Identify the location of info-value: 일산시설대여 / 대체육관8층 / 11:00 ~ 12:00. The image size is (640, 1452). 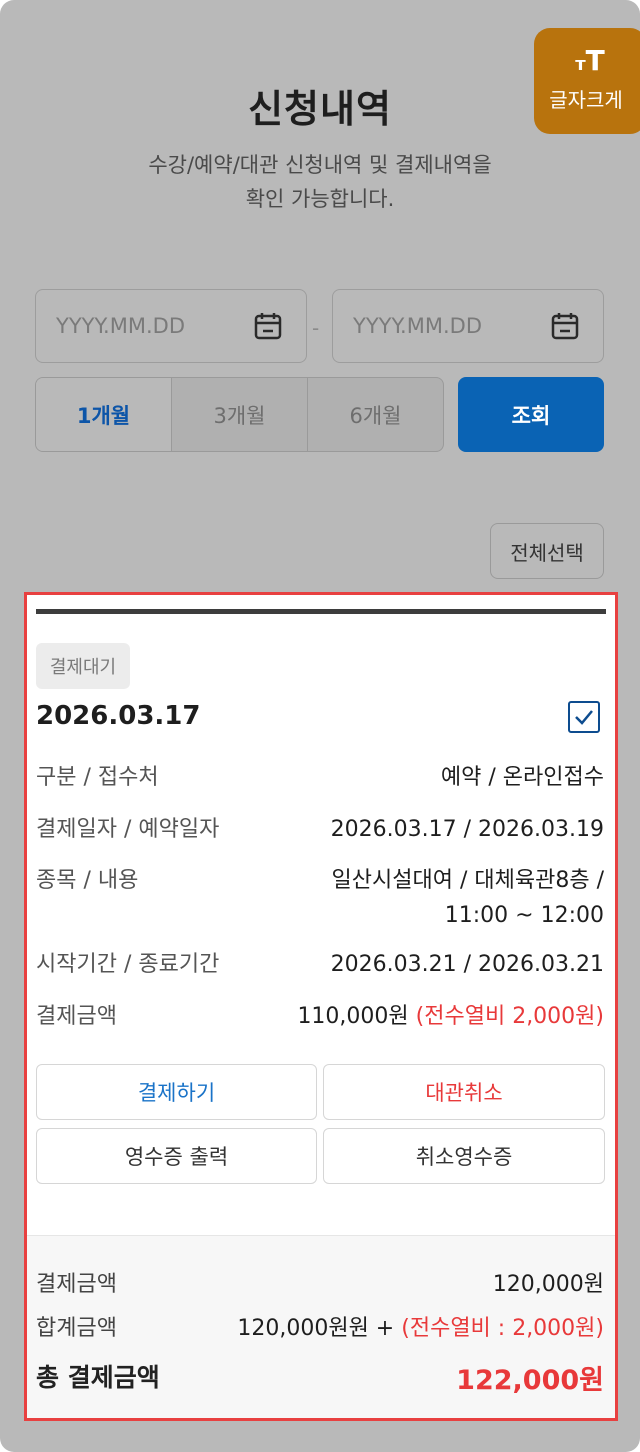
(468, 898).